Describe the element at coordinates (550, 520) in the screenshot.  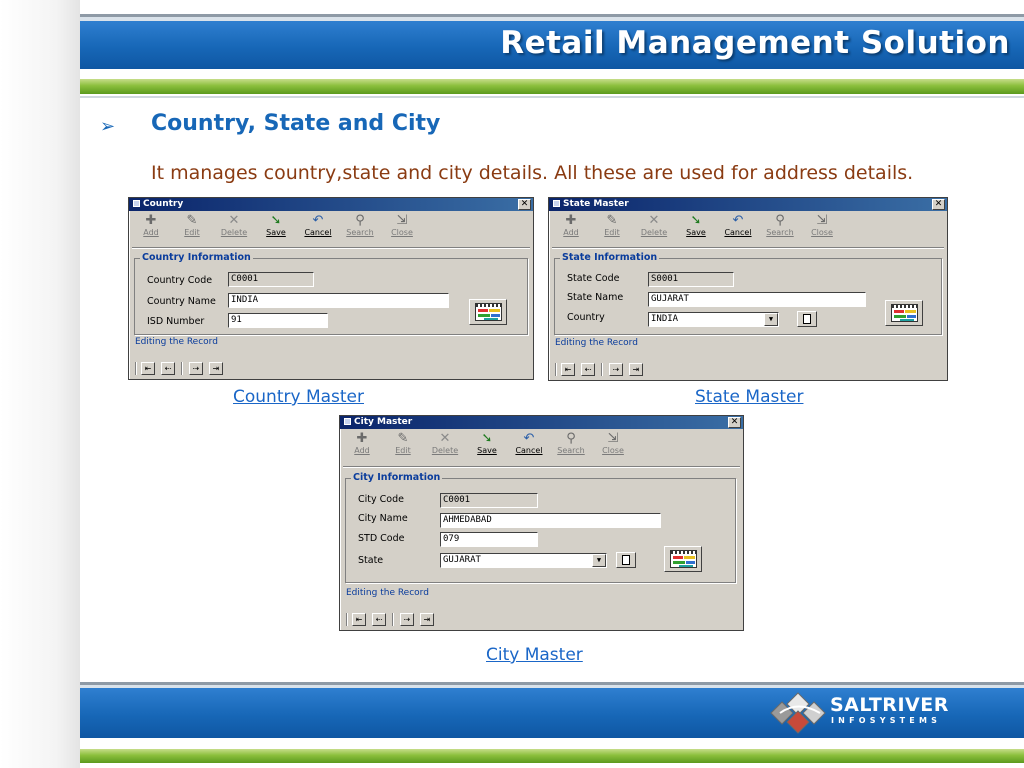
I see `city-name-field: AHMEDABAD` at that location.